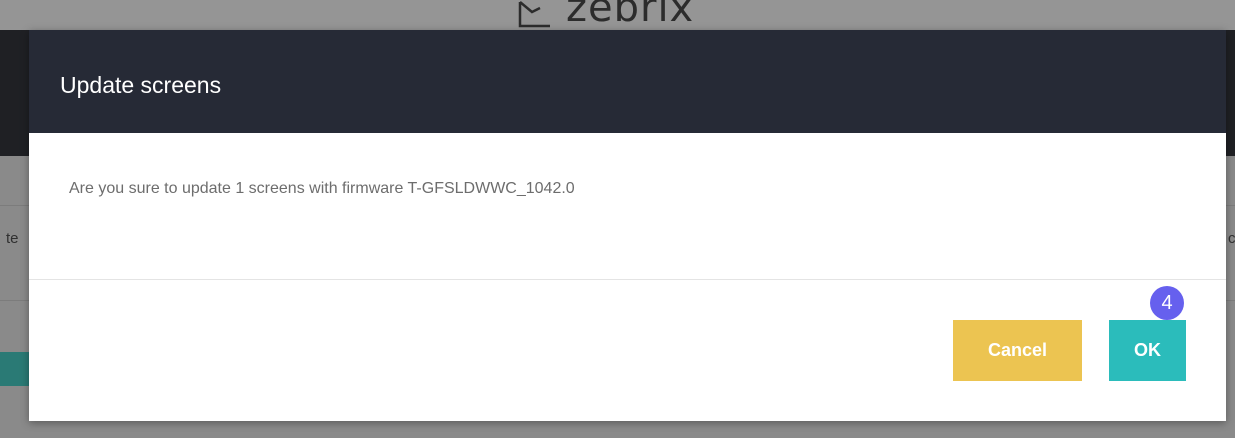  I want to click on step-badge: 4, so click(1167, 303).